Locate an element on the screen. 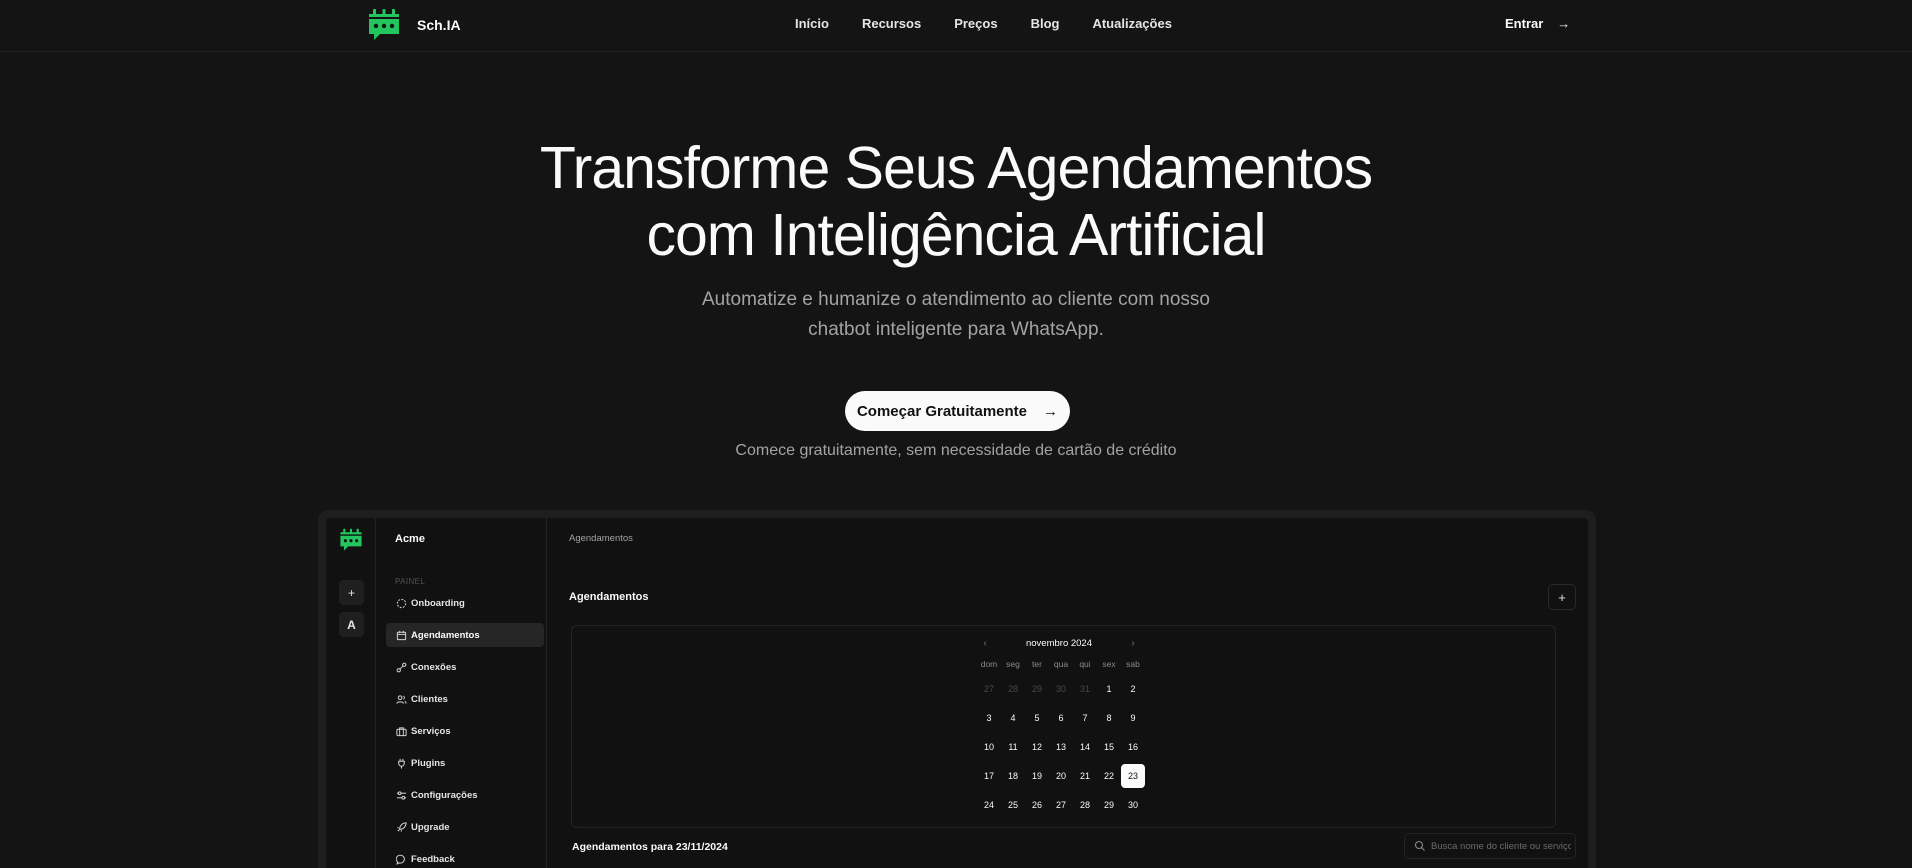 Image resolution: width=1912 pixels, height=868 pixels. calendar-day: 15 is located at coordinates (1109, 747).